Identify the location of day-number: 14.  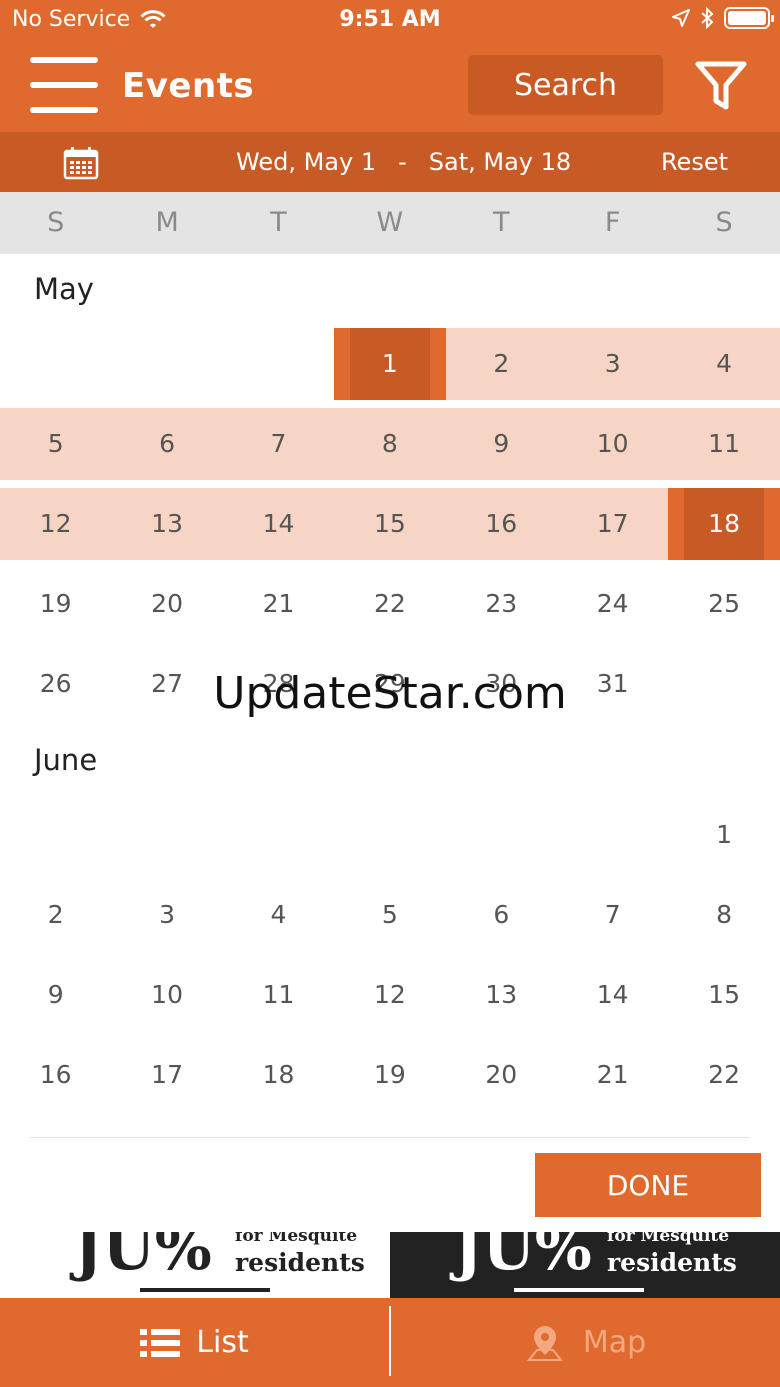
(612, 994).